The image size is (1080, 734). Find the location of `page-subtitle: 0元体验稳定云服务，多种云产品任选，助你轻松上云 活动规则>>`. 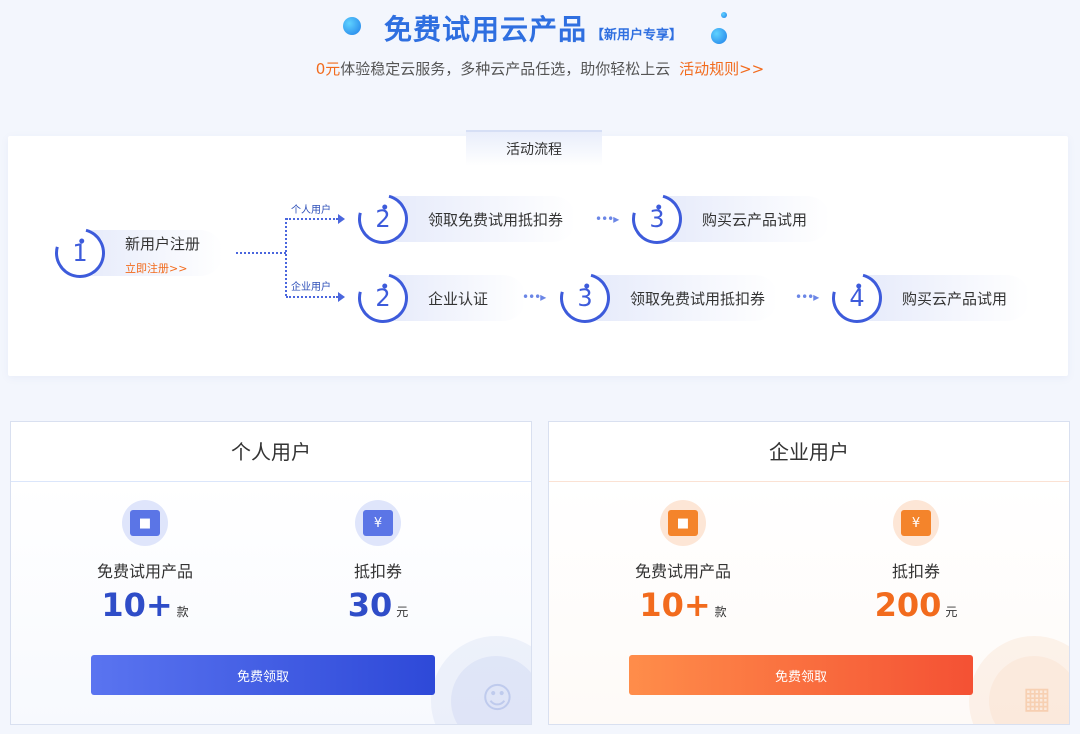

page-subtitle: 0元体验稳定云服务，多种云产品任选，助你轻松上云 活动规则>> is located at coordinates (540, 68).